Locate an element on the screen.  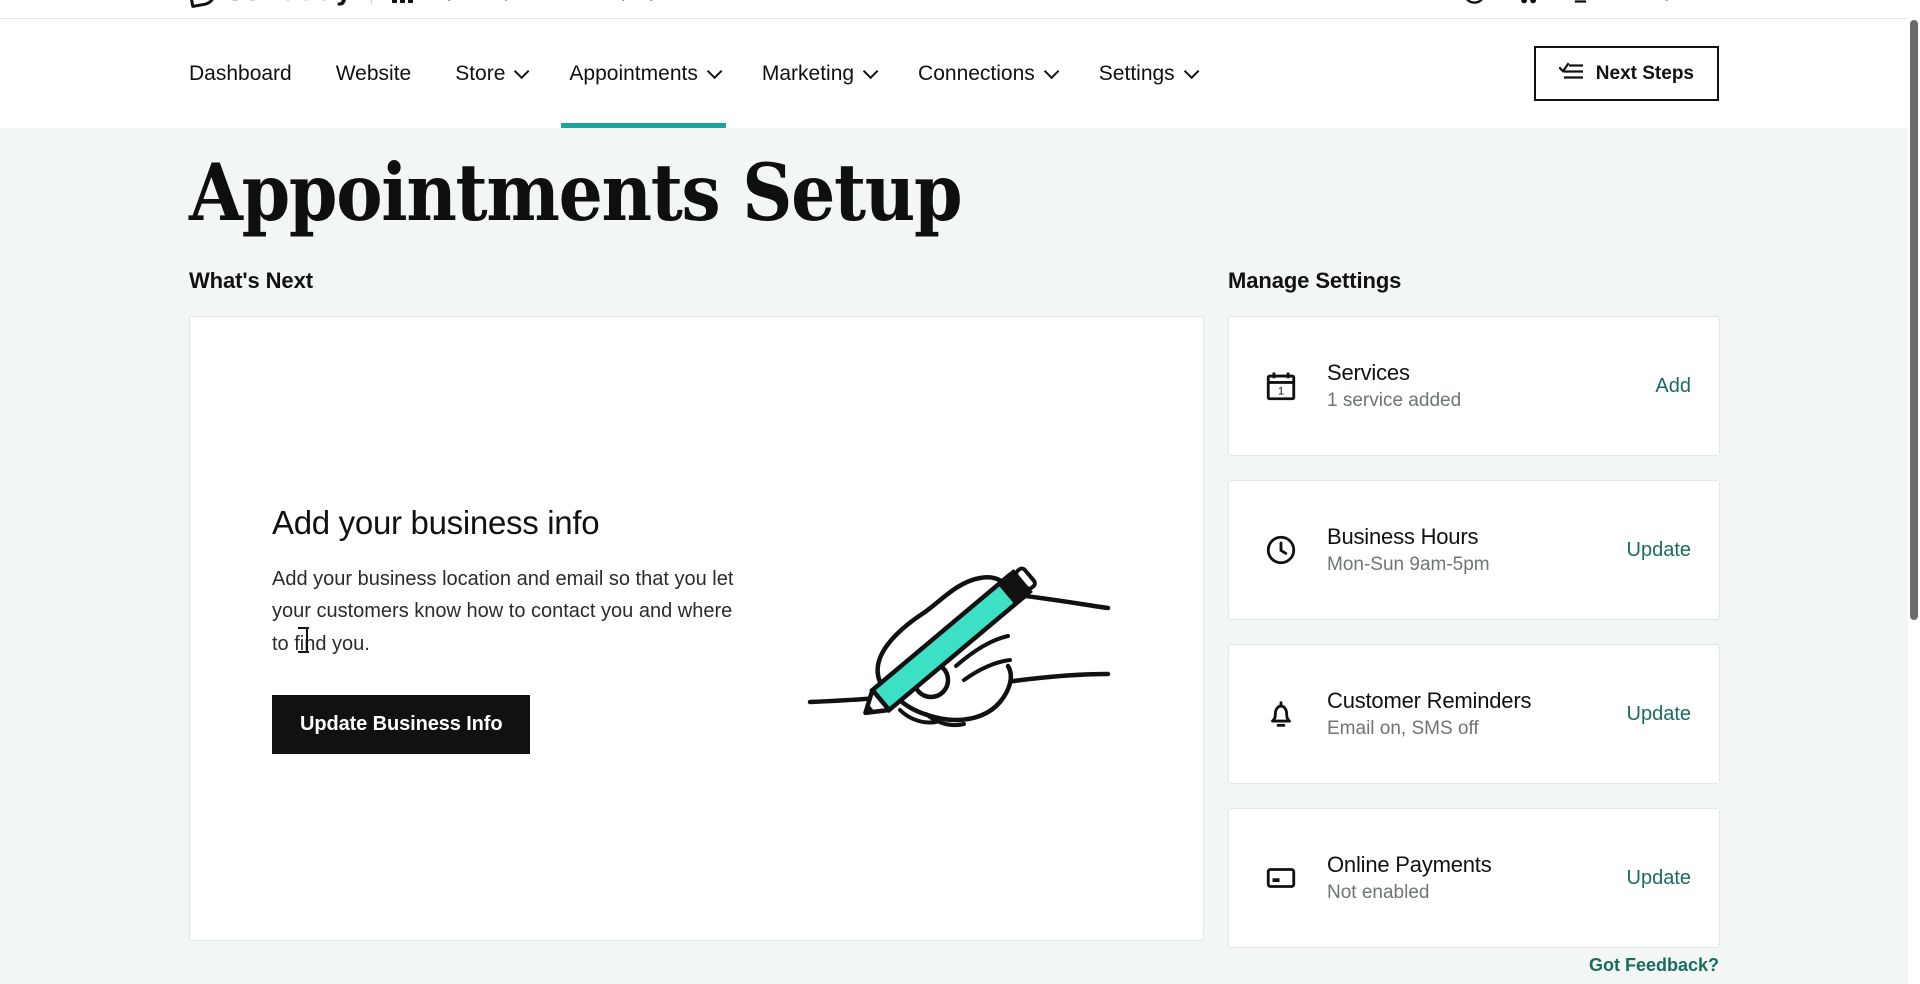
svg-text: 1 is located at coordinates (1281, 392).